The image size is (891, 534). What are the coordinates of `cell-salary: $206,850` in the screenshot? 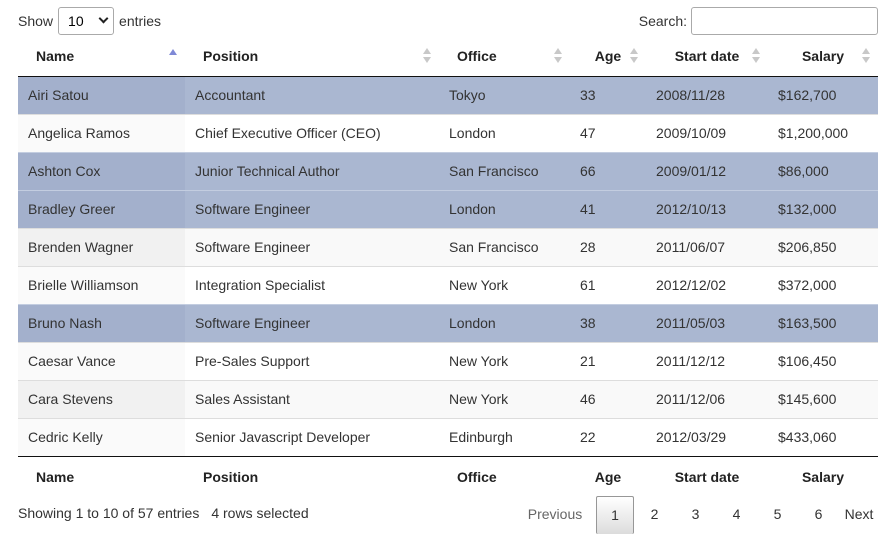 It's located at (823, 246).